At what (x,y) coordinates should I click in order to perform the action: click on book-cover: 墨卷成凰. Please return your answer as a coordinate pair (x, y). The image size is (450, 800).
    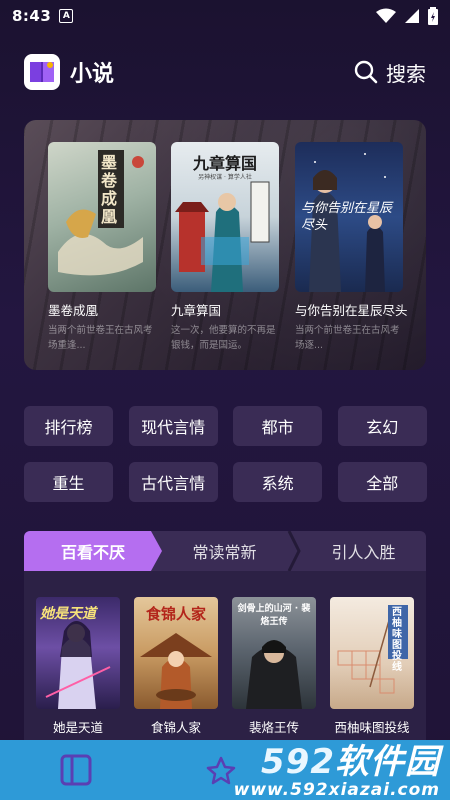
    Looking at the image, I should click on (102, 217).